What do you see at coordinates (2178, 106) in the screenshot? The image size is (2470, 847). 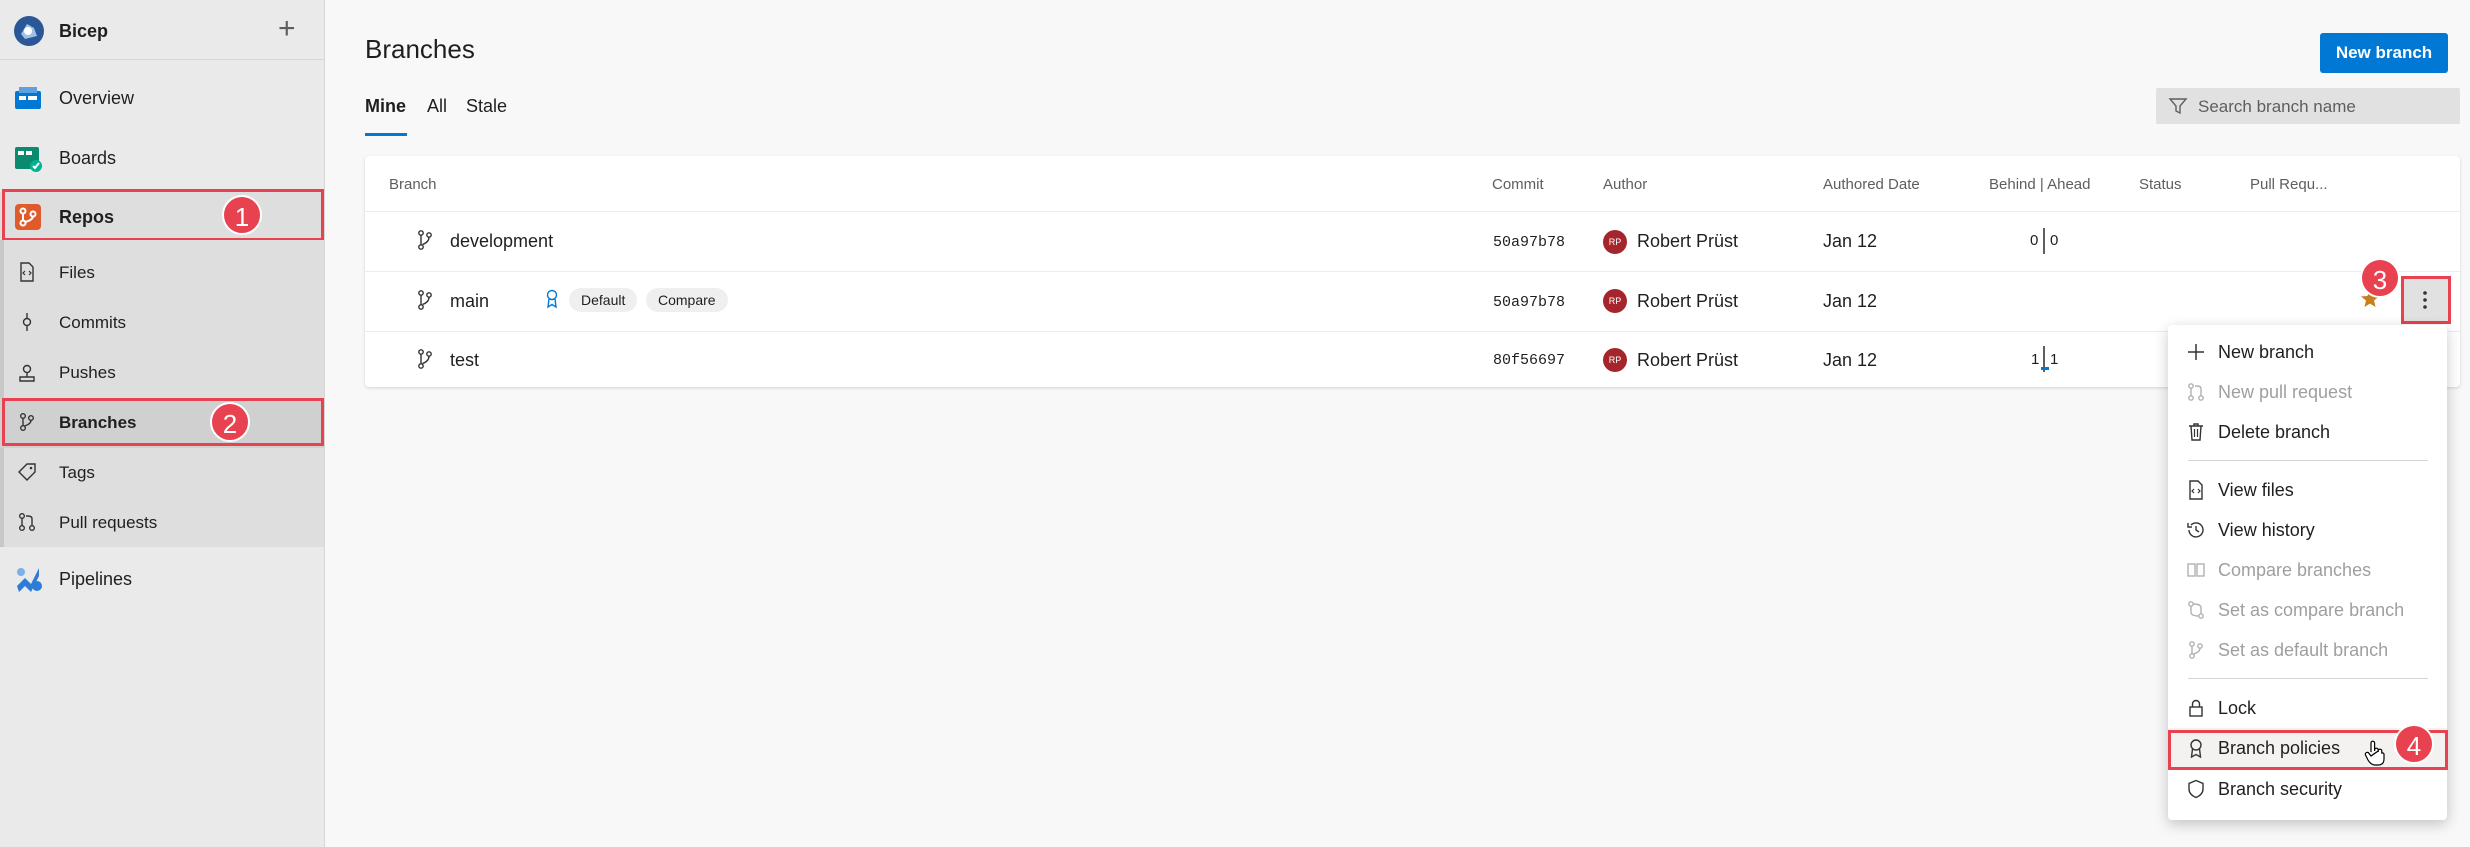 I see `filter-icon` at bounding box center [2178, 106].